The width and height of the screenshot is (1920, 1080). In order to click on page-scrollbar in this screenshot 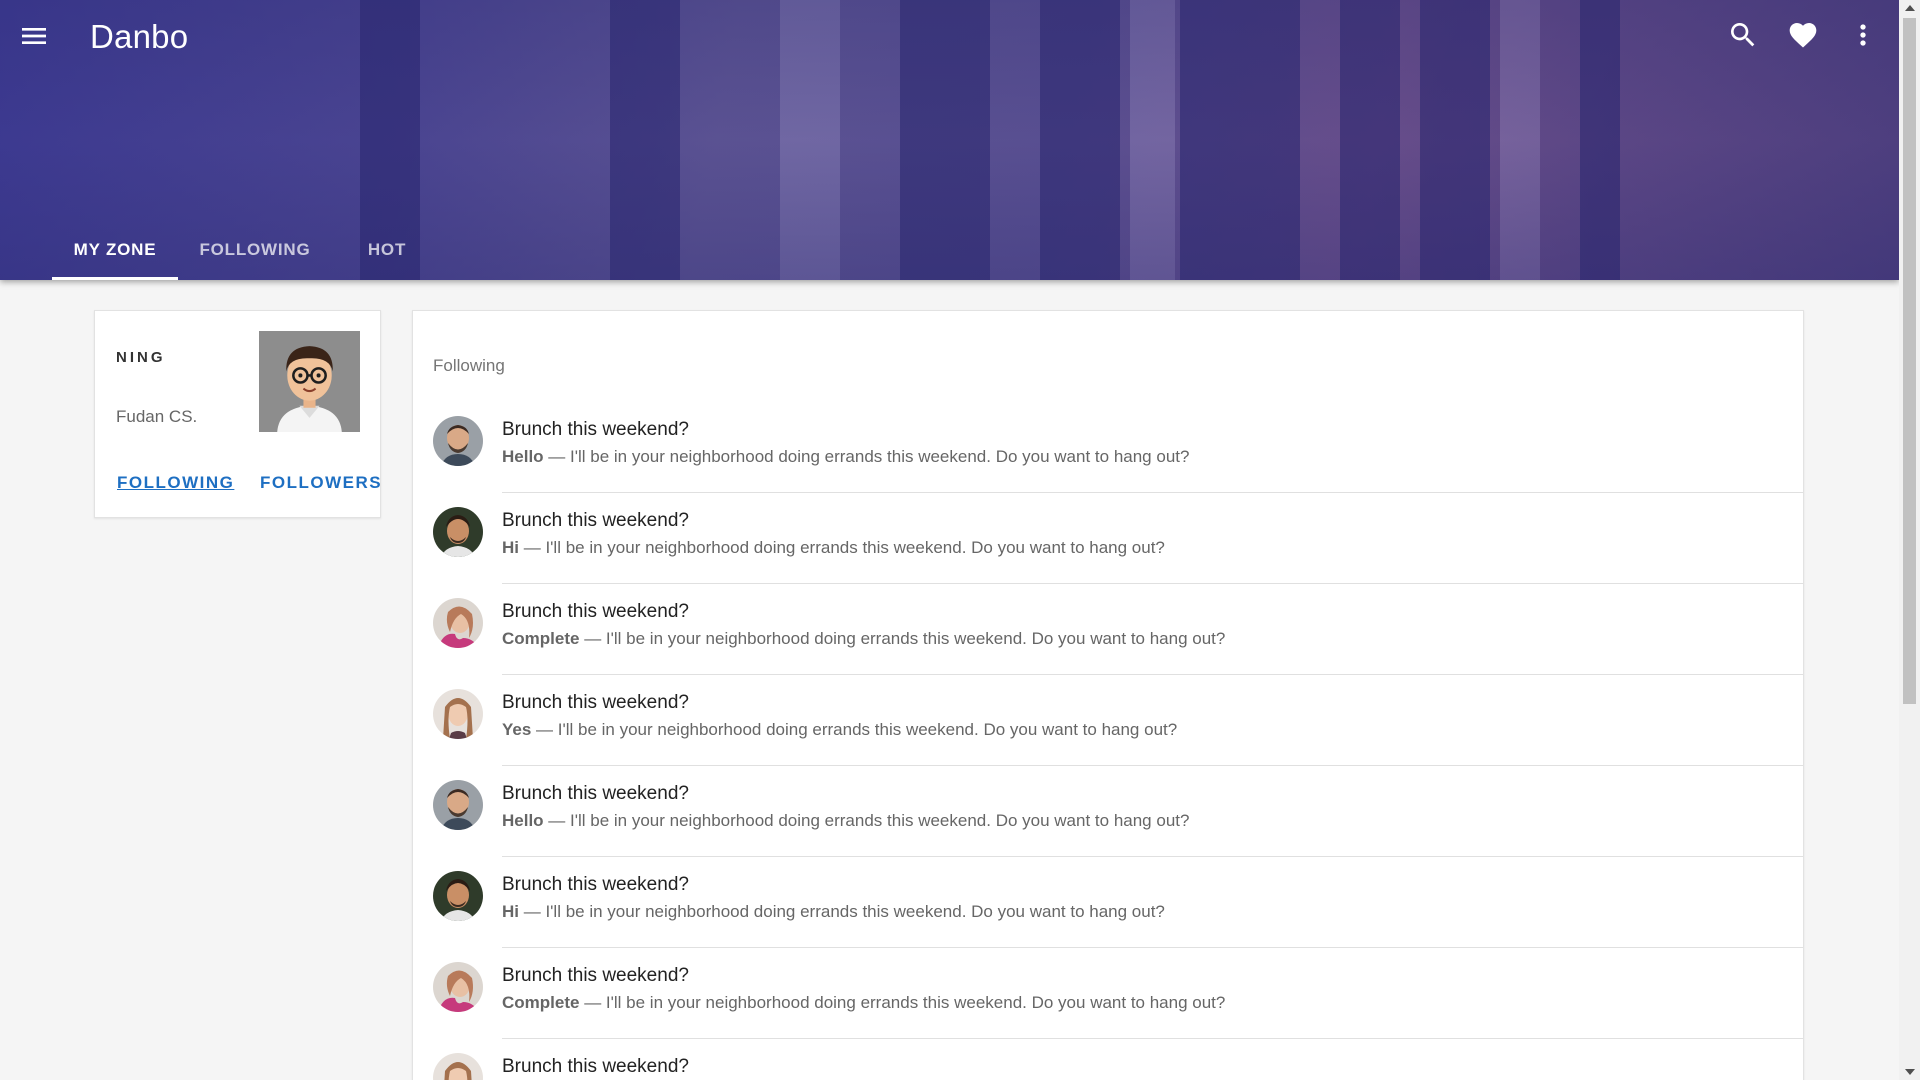, I will do `click(1909, 540)`.